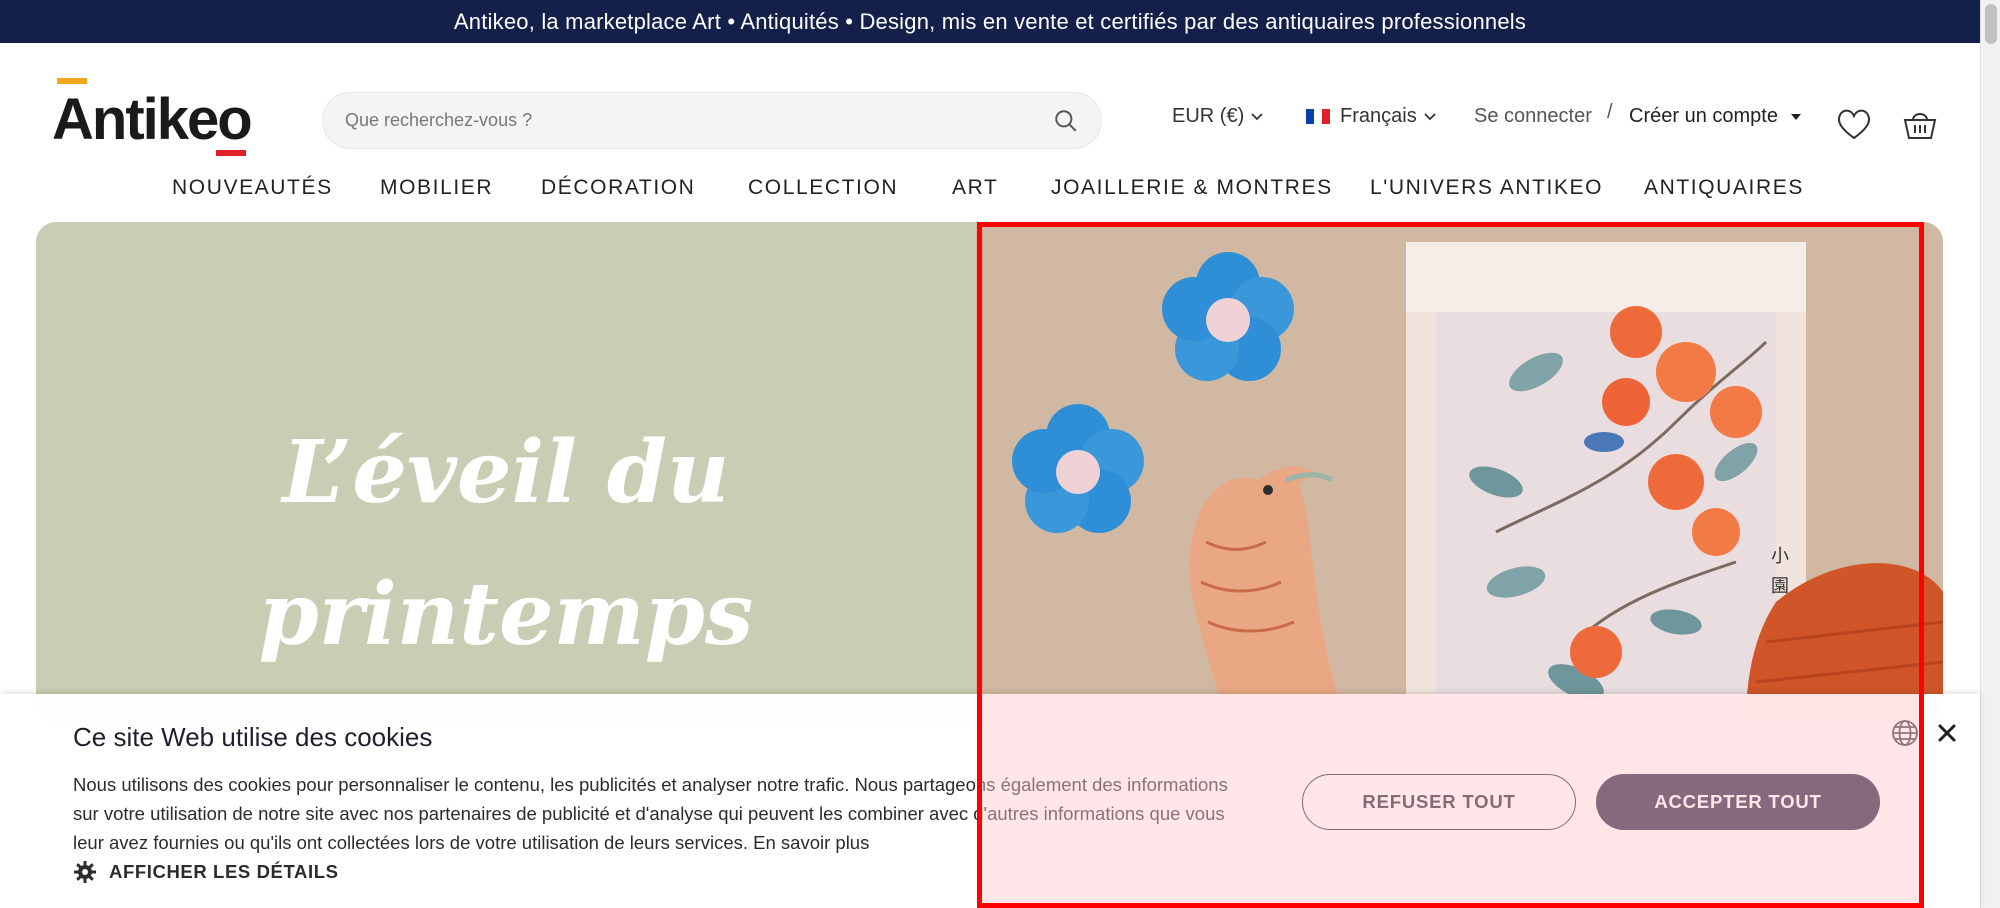  I want to click on login-label: Se connecter, so click(1533, 116).